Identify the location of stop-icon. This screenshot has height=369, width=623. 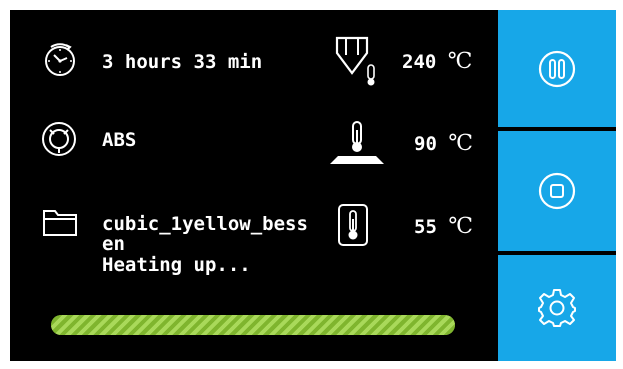
(557, 191).